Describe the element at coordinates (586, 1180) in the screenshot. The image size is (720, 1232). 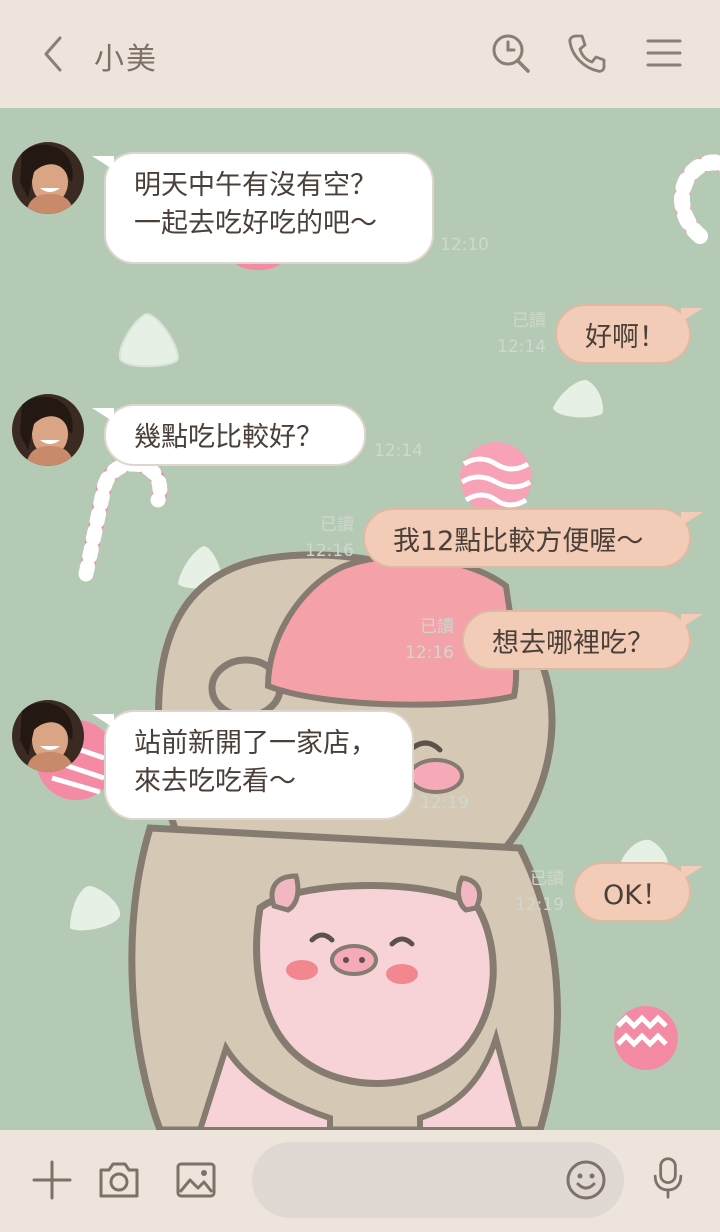
I see `emoji-icon` at that location.